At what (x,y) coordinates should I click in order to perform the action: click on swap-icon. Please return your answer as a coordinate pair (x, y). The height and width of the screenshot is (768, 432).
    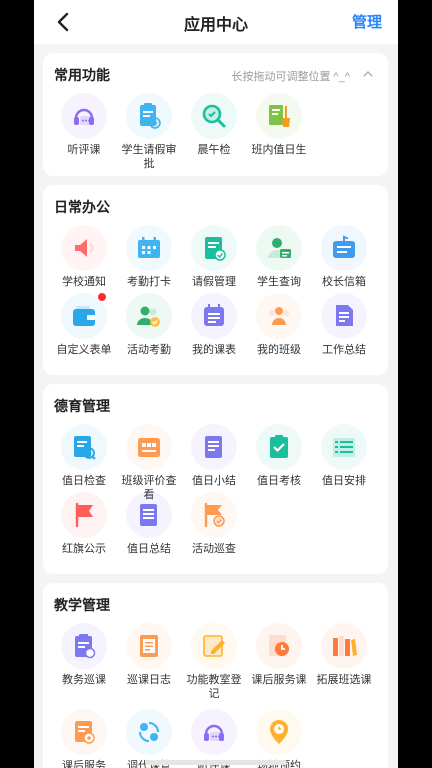
    Looking at the image, I should click on (149, 732).